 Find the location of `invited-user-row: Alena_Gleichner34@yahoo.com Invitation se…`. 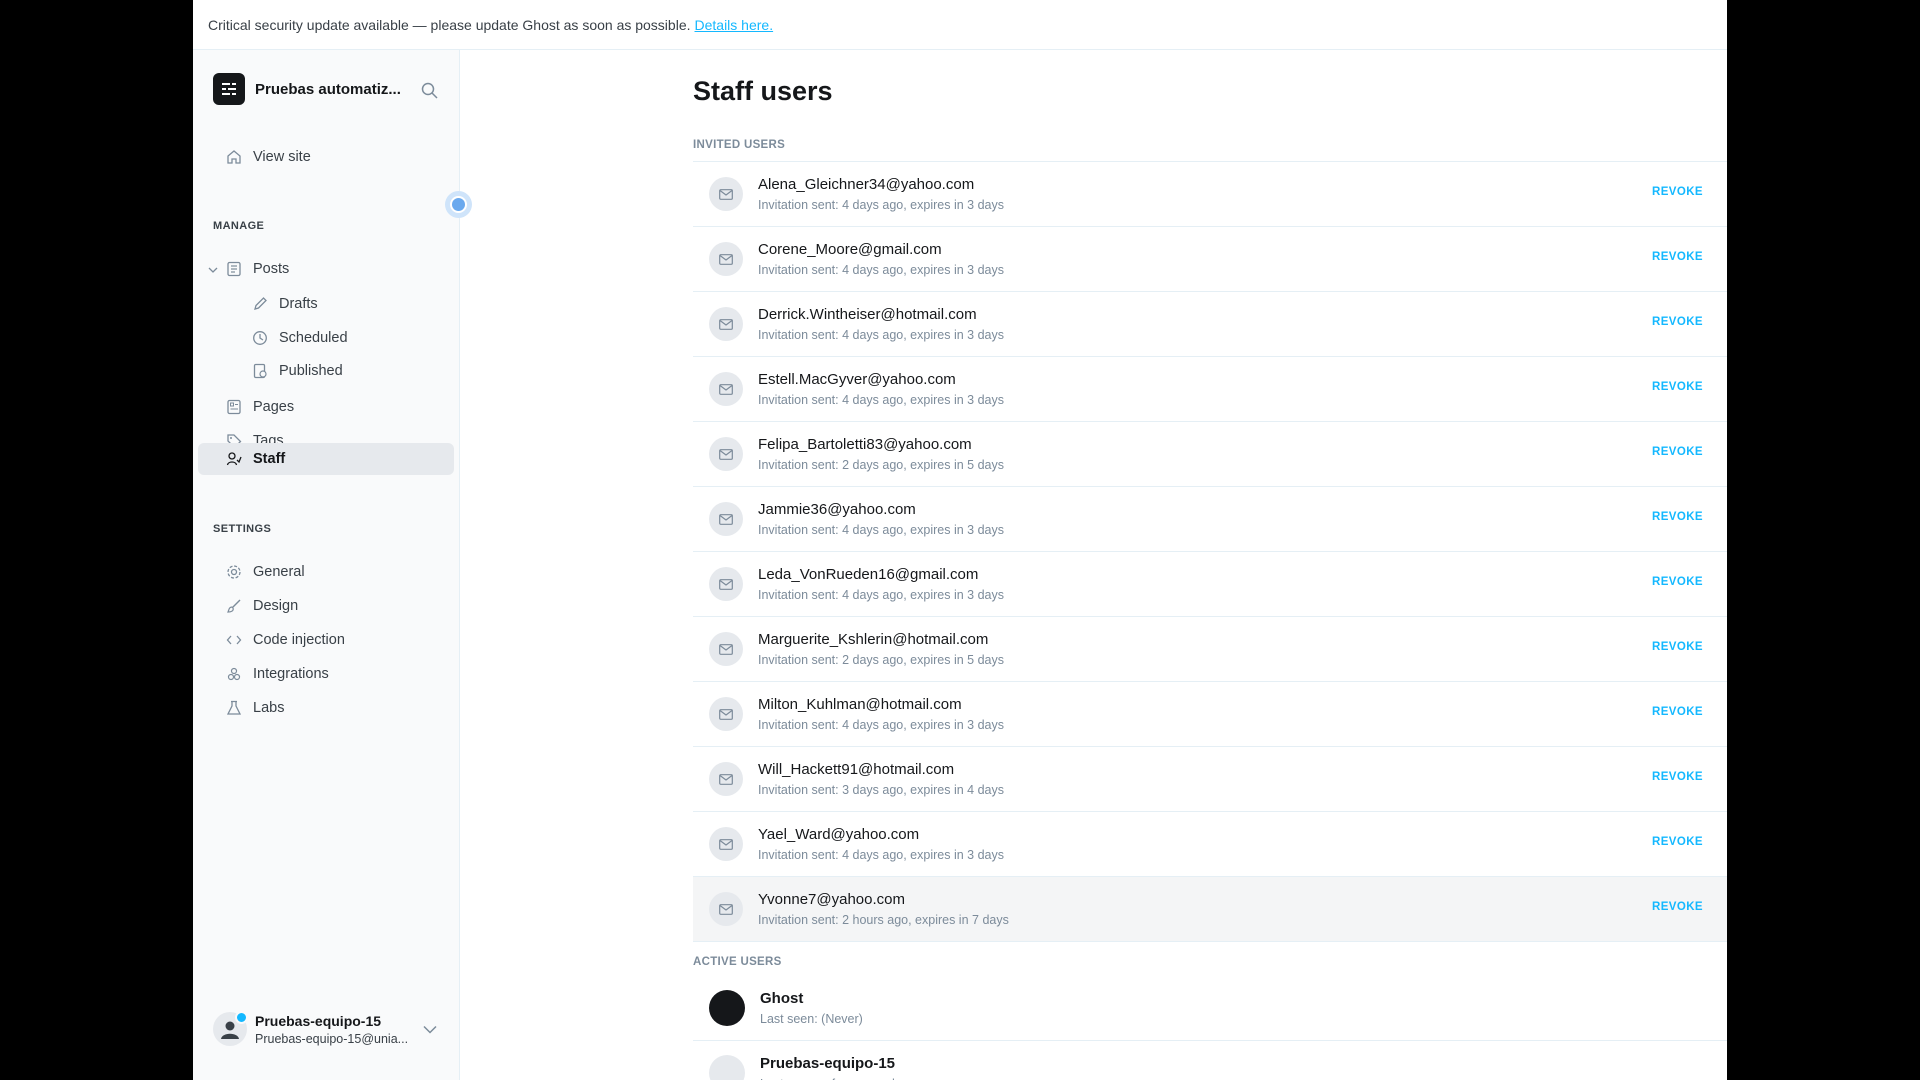

invited-user-row: Alena_Gleichner34@yahoo.com Invitation se… is located at coordinates (1210, 194).